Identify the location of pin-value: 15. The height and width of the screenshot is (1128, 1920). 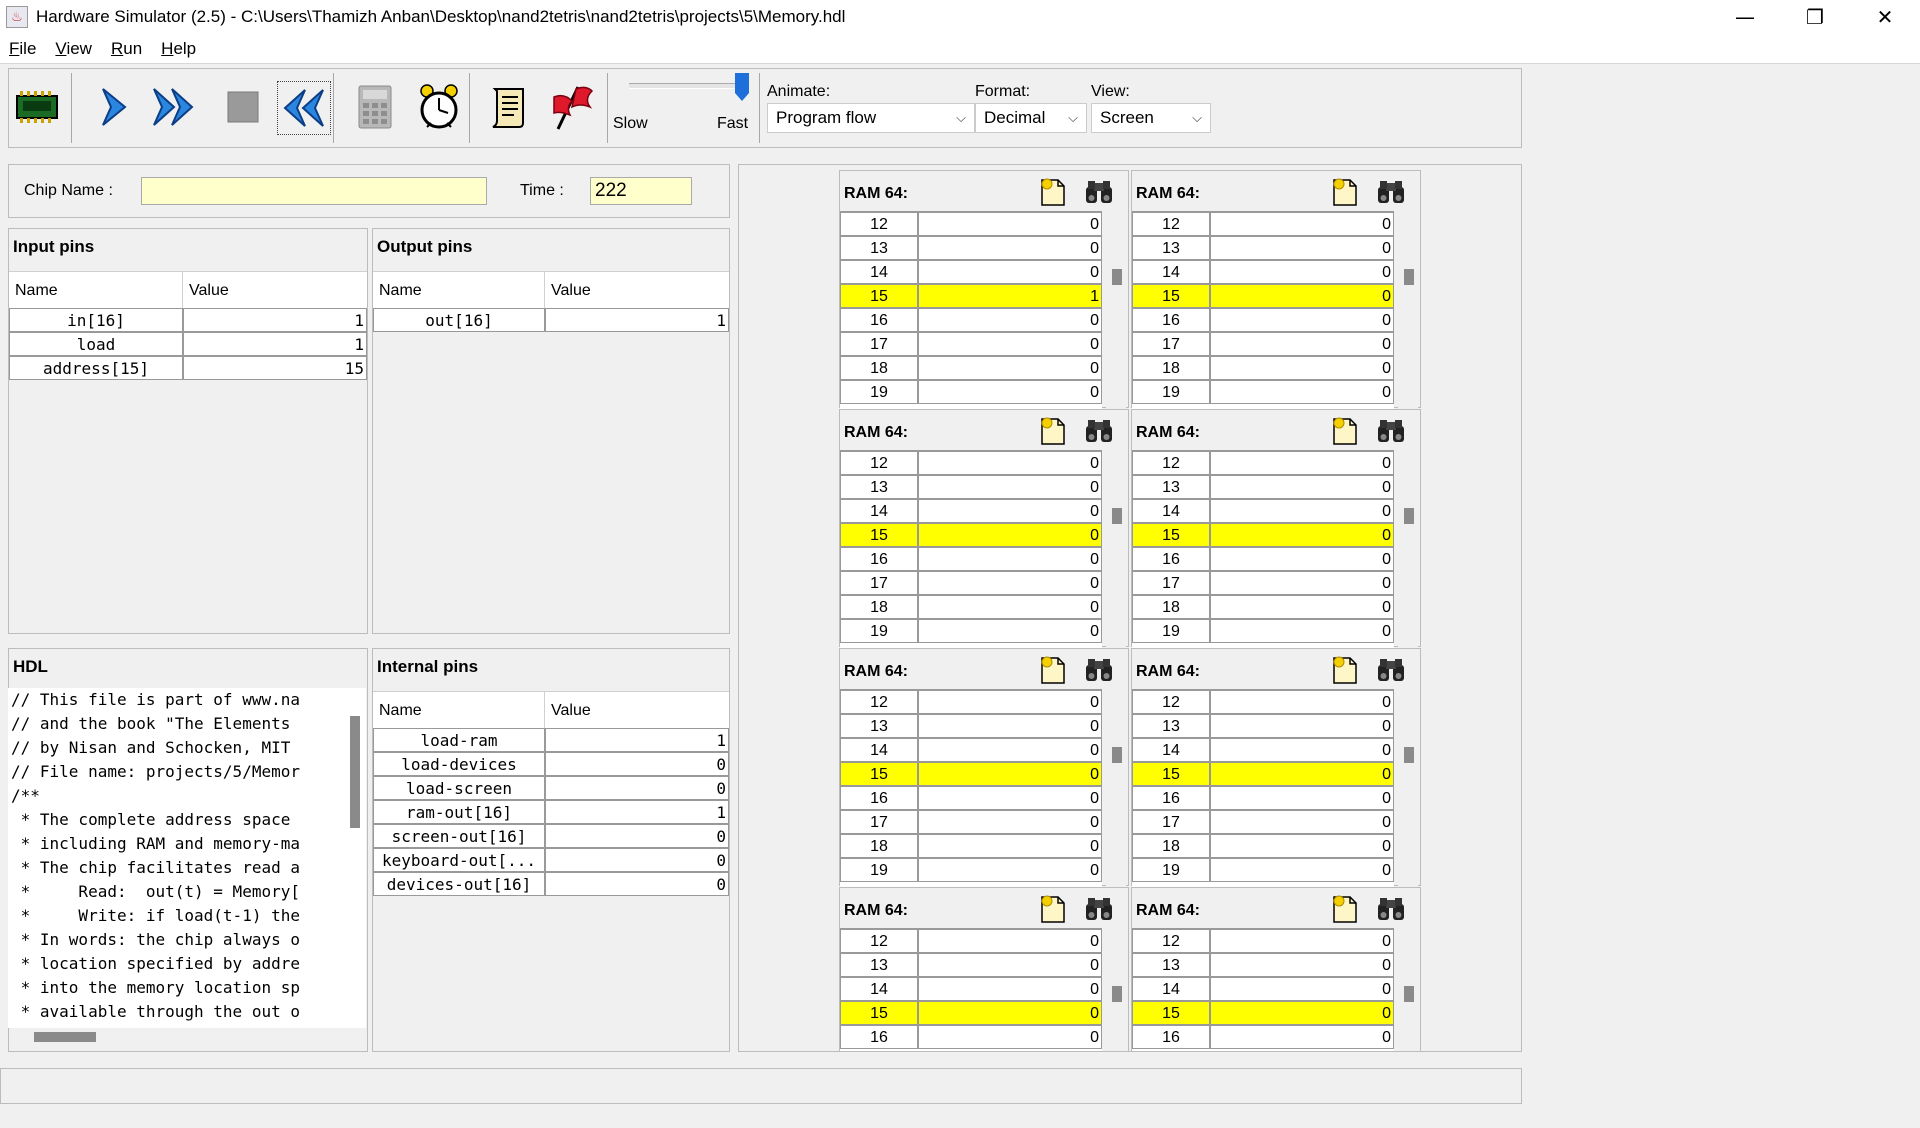
(275, 368).